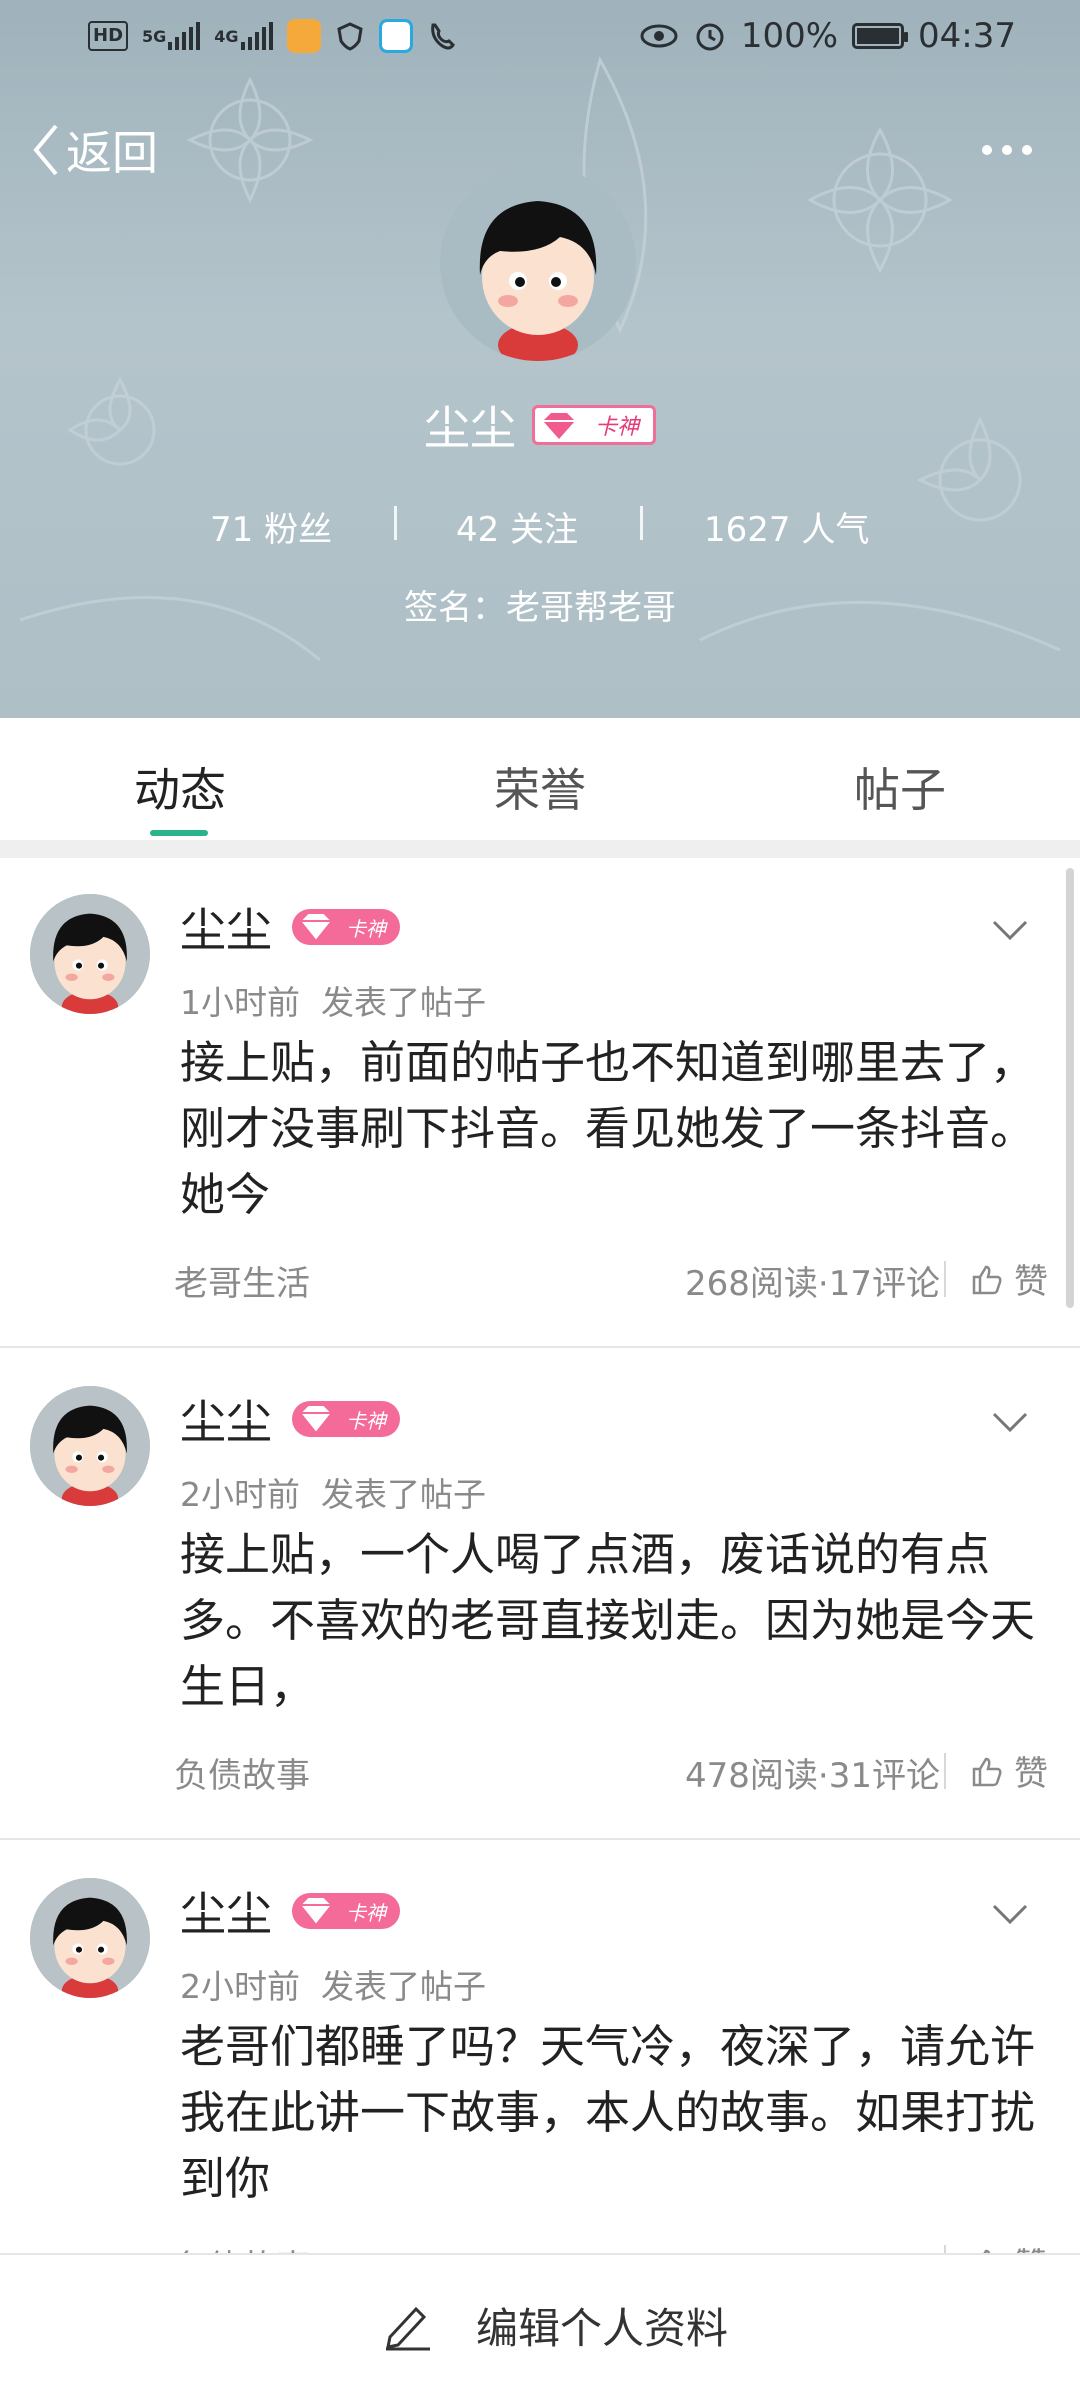 The image size is (1080, 2400). I want to click on edit-profile-label: 编辑个人资料, so click(602, 2328).